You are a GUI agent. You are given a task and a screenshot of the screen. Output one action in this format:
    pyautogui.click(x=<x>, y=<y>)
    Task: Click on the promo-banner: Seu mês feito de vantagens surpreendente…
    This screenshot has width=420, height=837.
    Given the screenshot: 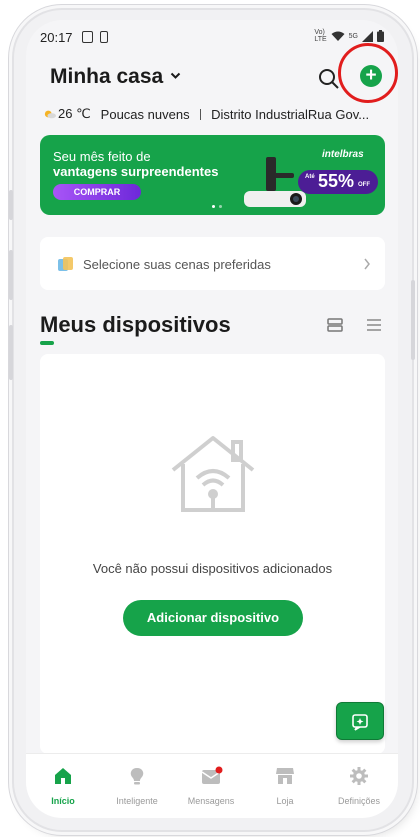 What is the action you would take?
    pyautogui.click(x=212, y=175)
    